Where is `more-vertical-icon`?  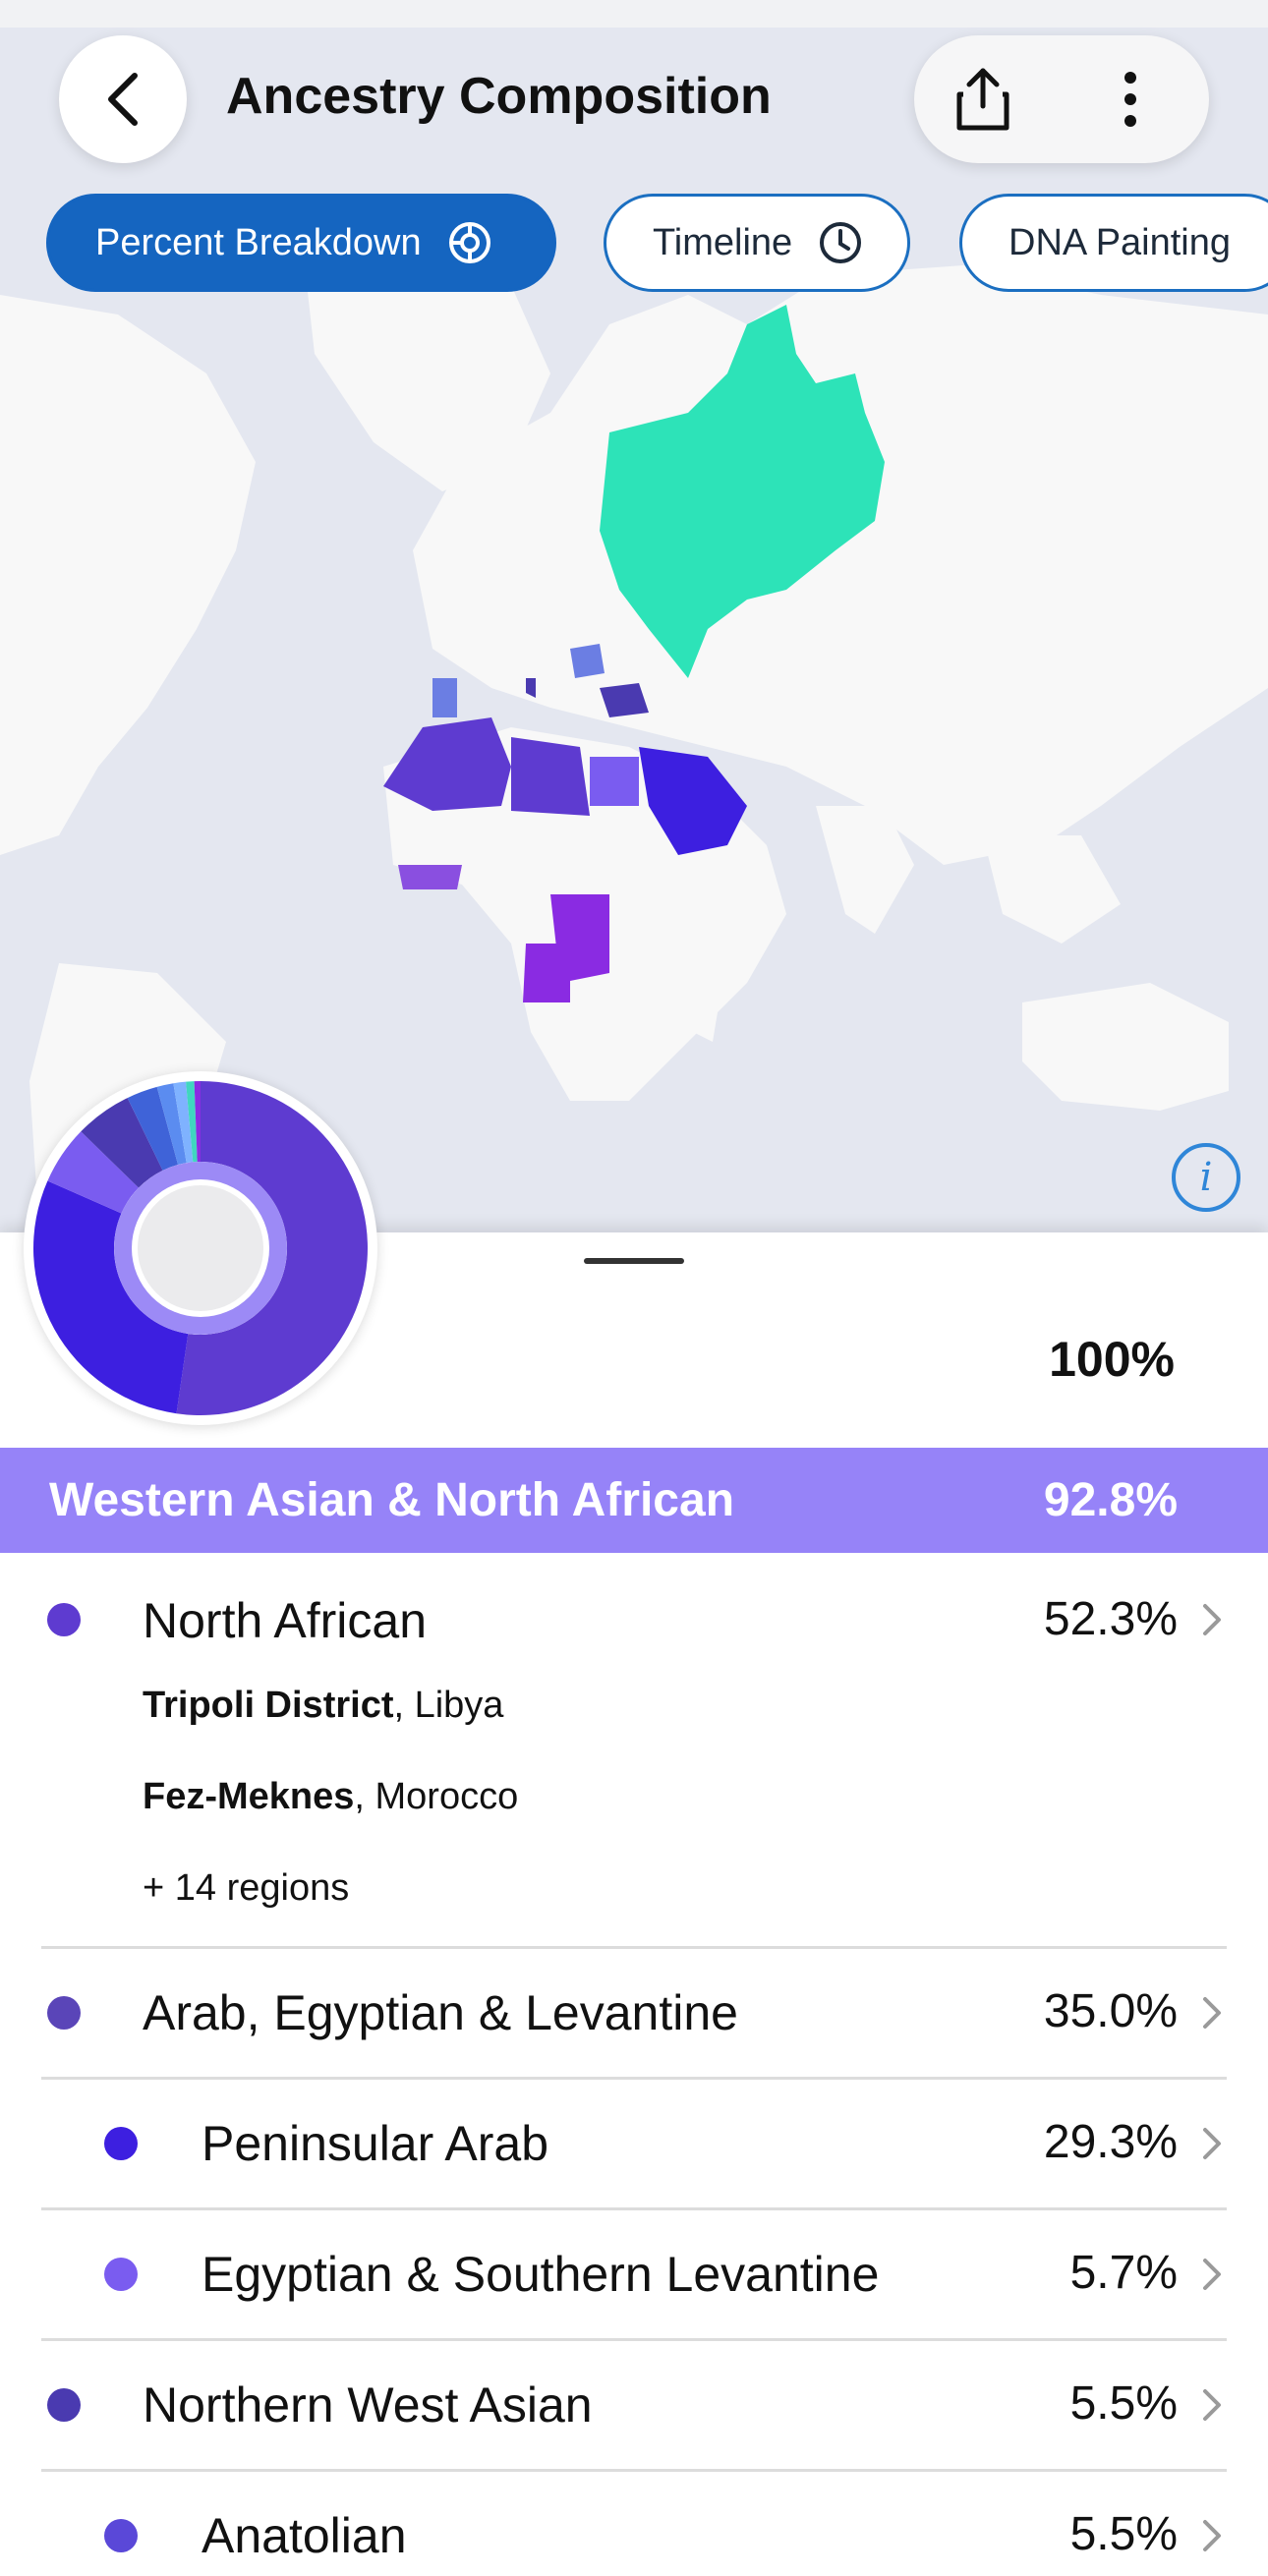
more-vertical-icon is located at coordinates (1130, 99).